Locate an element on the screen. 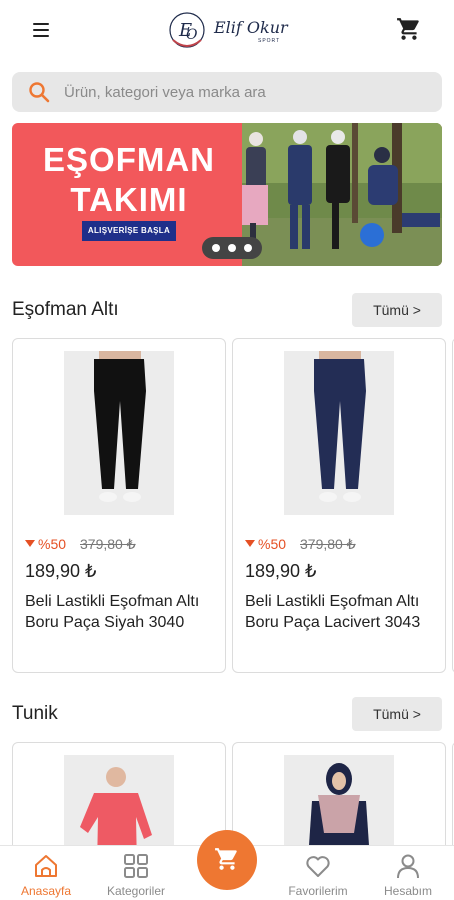 The height and width of the screenshot is (900, 454). heart-icon is located at coordinates (318, 866).